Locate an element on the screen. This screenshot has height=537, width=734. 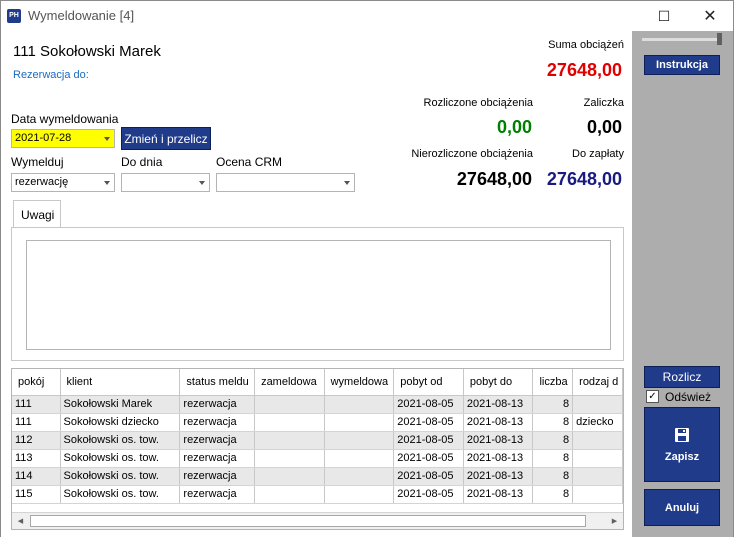
unsettled-charges-value: 27648,00 is located at coordinates (494, 179).